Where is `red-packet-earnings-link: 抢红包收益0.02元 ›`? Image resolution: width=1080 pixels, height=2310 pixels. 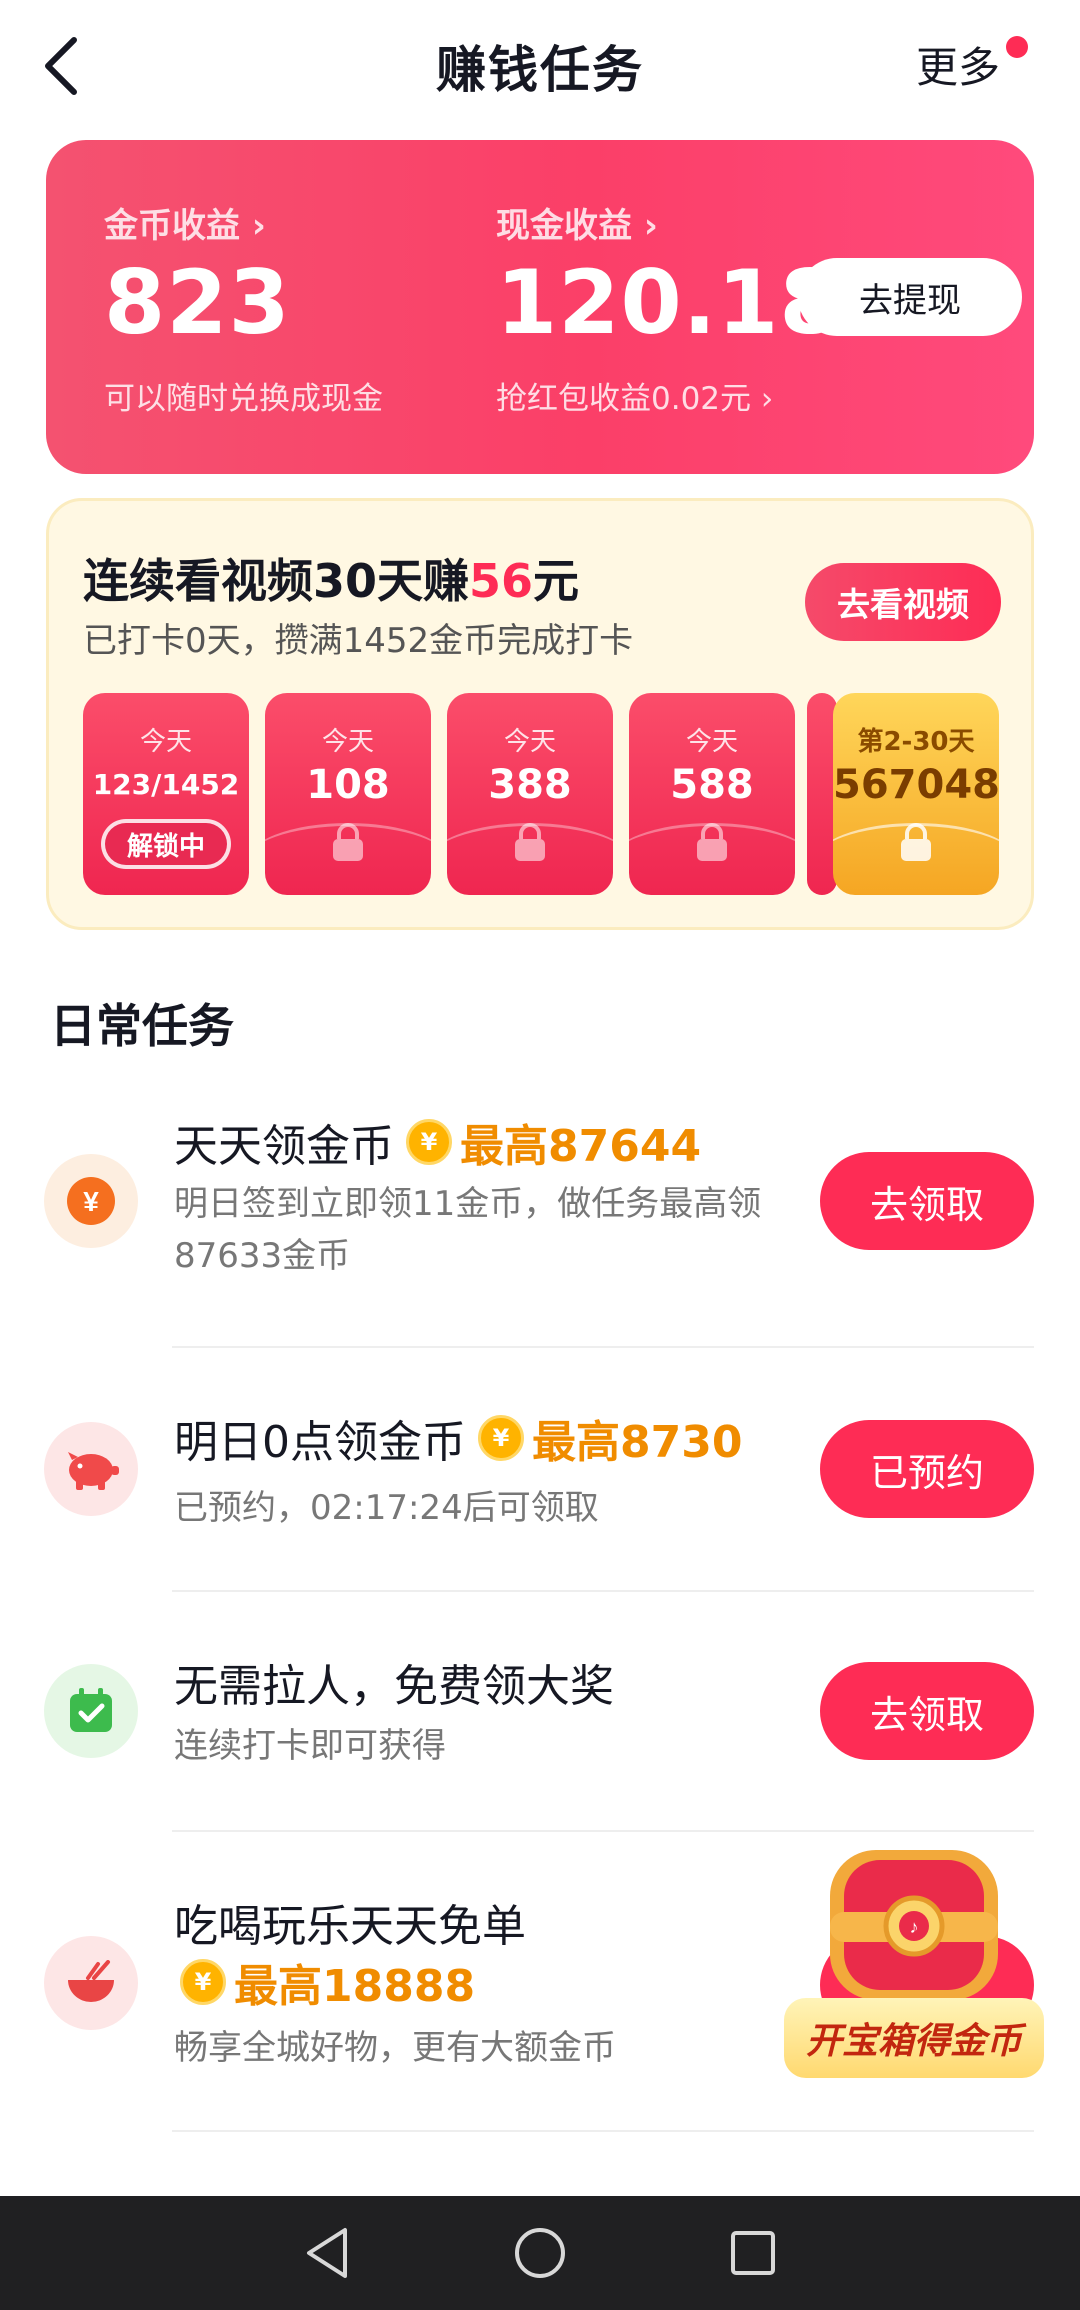
red-packet-earnings-link: 抢红包收益0.02元 › is located at coordinates (669, 395).